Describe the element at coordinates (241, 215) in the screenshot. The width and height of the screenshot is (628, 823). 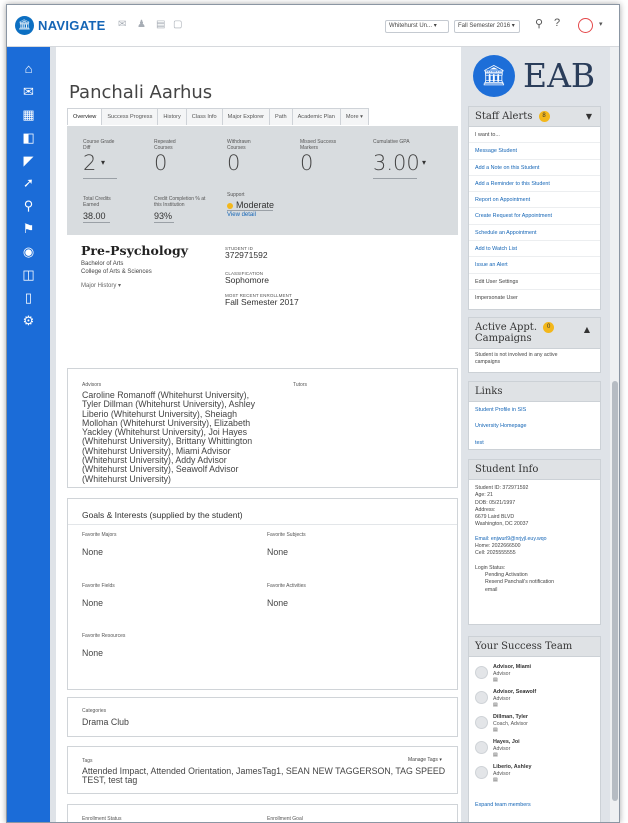
I see `view-detail-link: View detail` at that location.